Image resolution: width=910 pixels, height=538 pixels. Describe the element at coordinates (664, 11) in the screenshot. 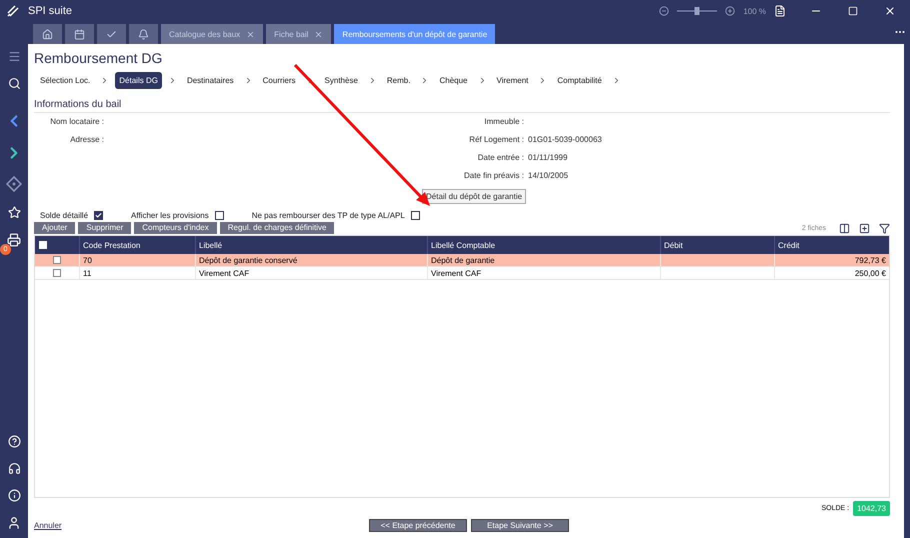

I see `zoom-out-icon` at that location.